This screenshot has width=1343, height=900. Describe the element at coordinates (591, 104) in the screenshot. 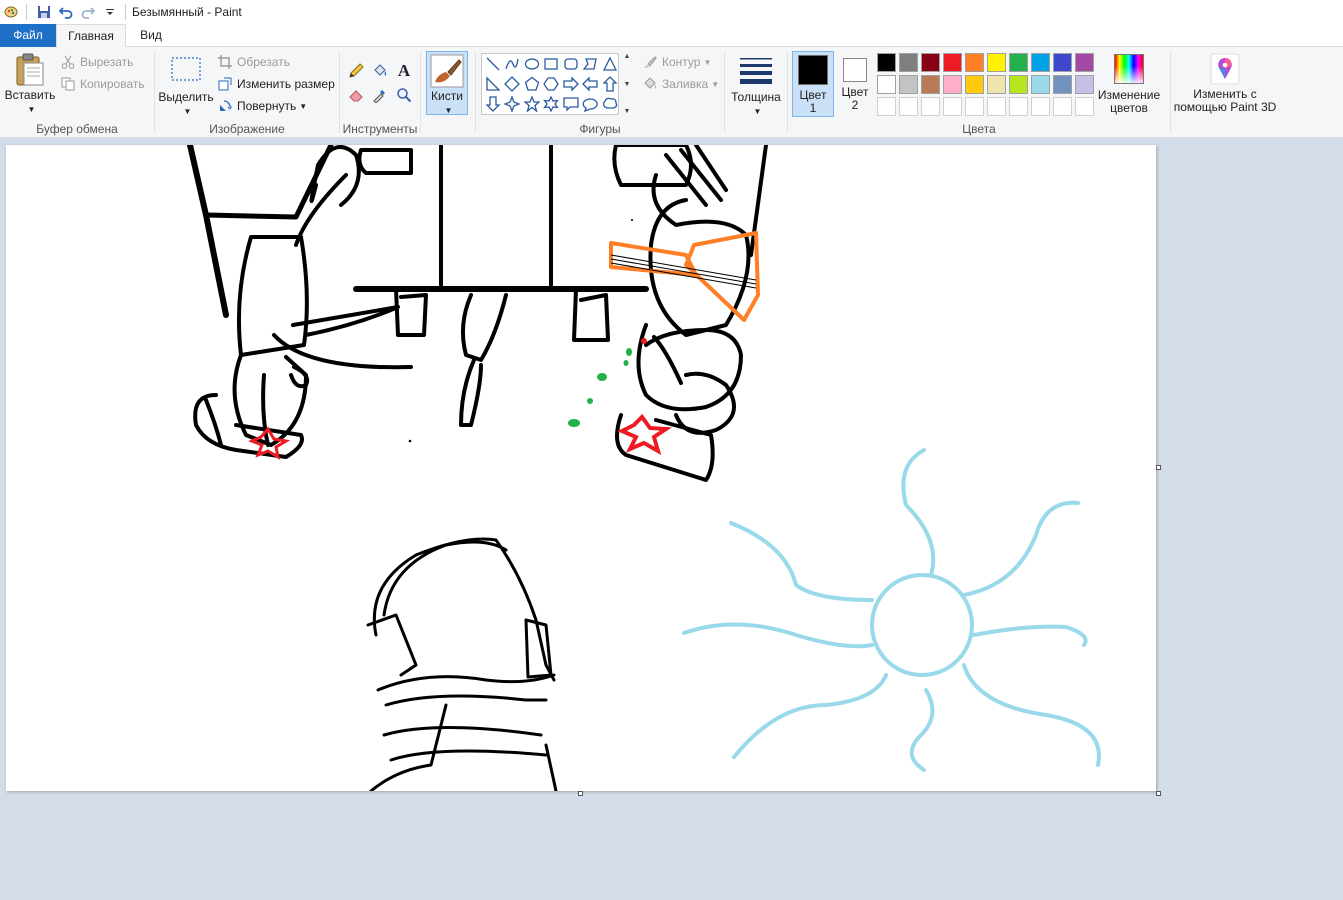

I see `oval-callout-shape-icon` at that location.